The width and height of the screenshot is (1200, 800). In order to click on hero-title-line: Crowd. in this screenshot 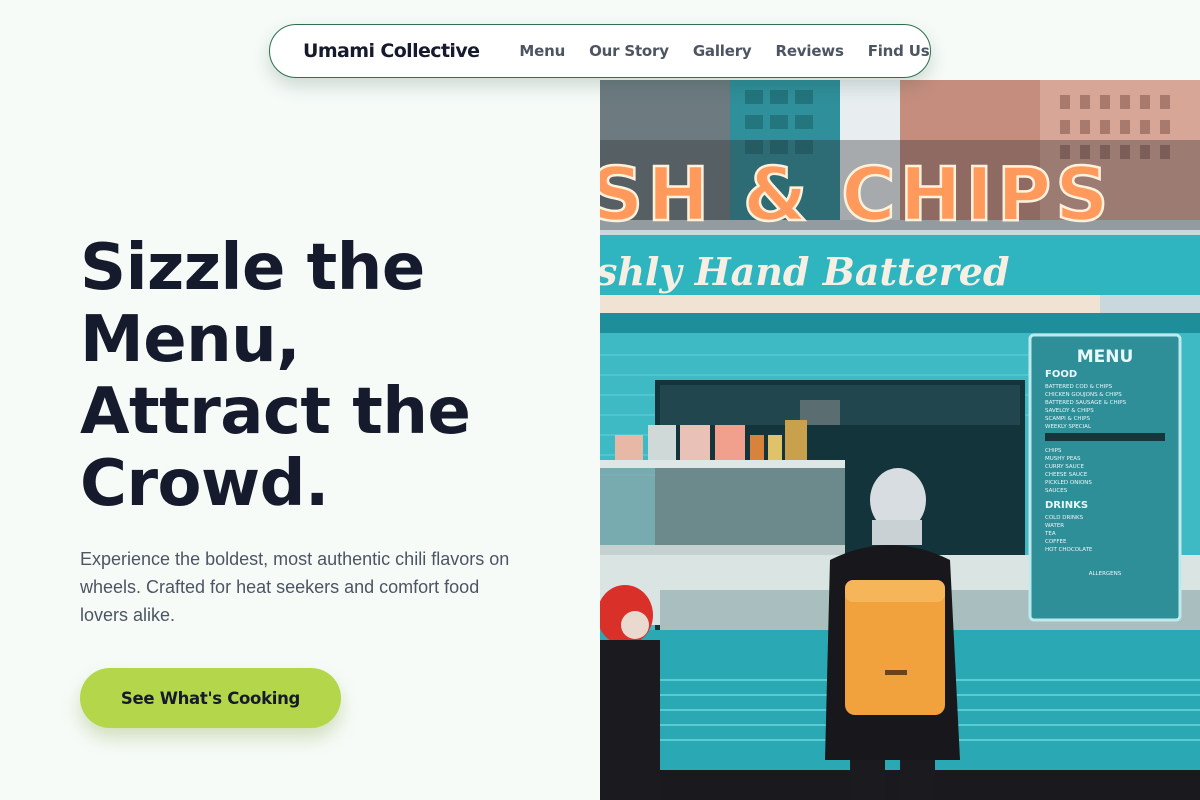, I will do `click(204, 484)`.